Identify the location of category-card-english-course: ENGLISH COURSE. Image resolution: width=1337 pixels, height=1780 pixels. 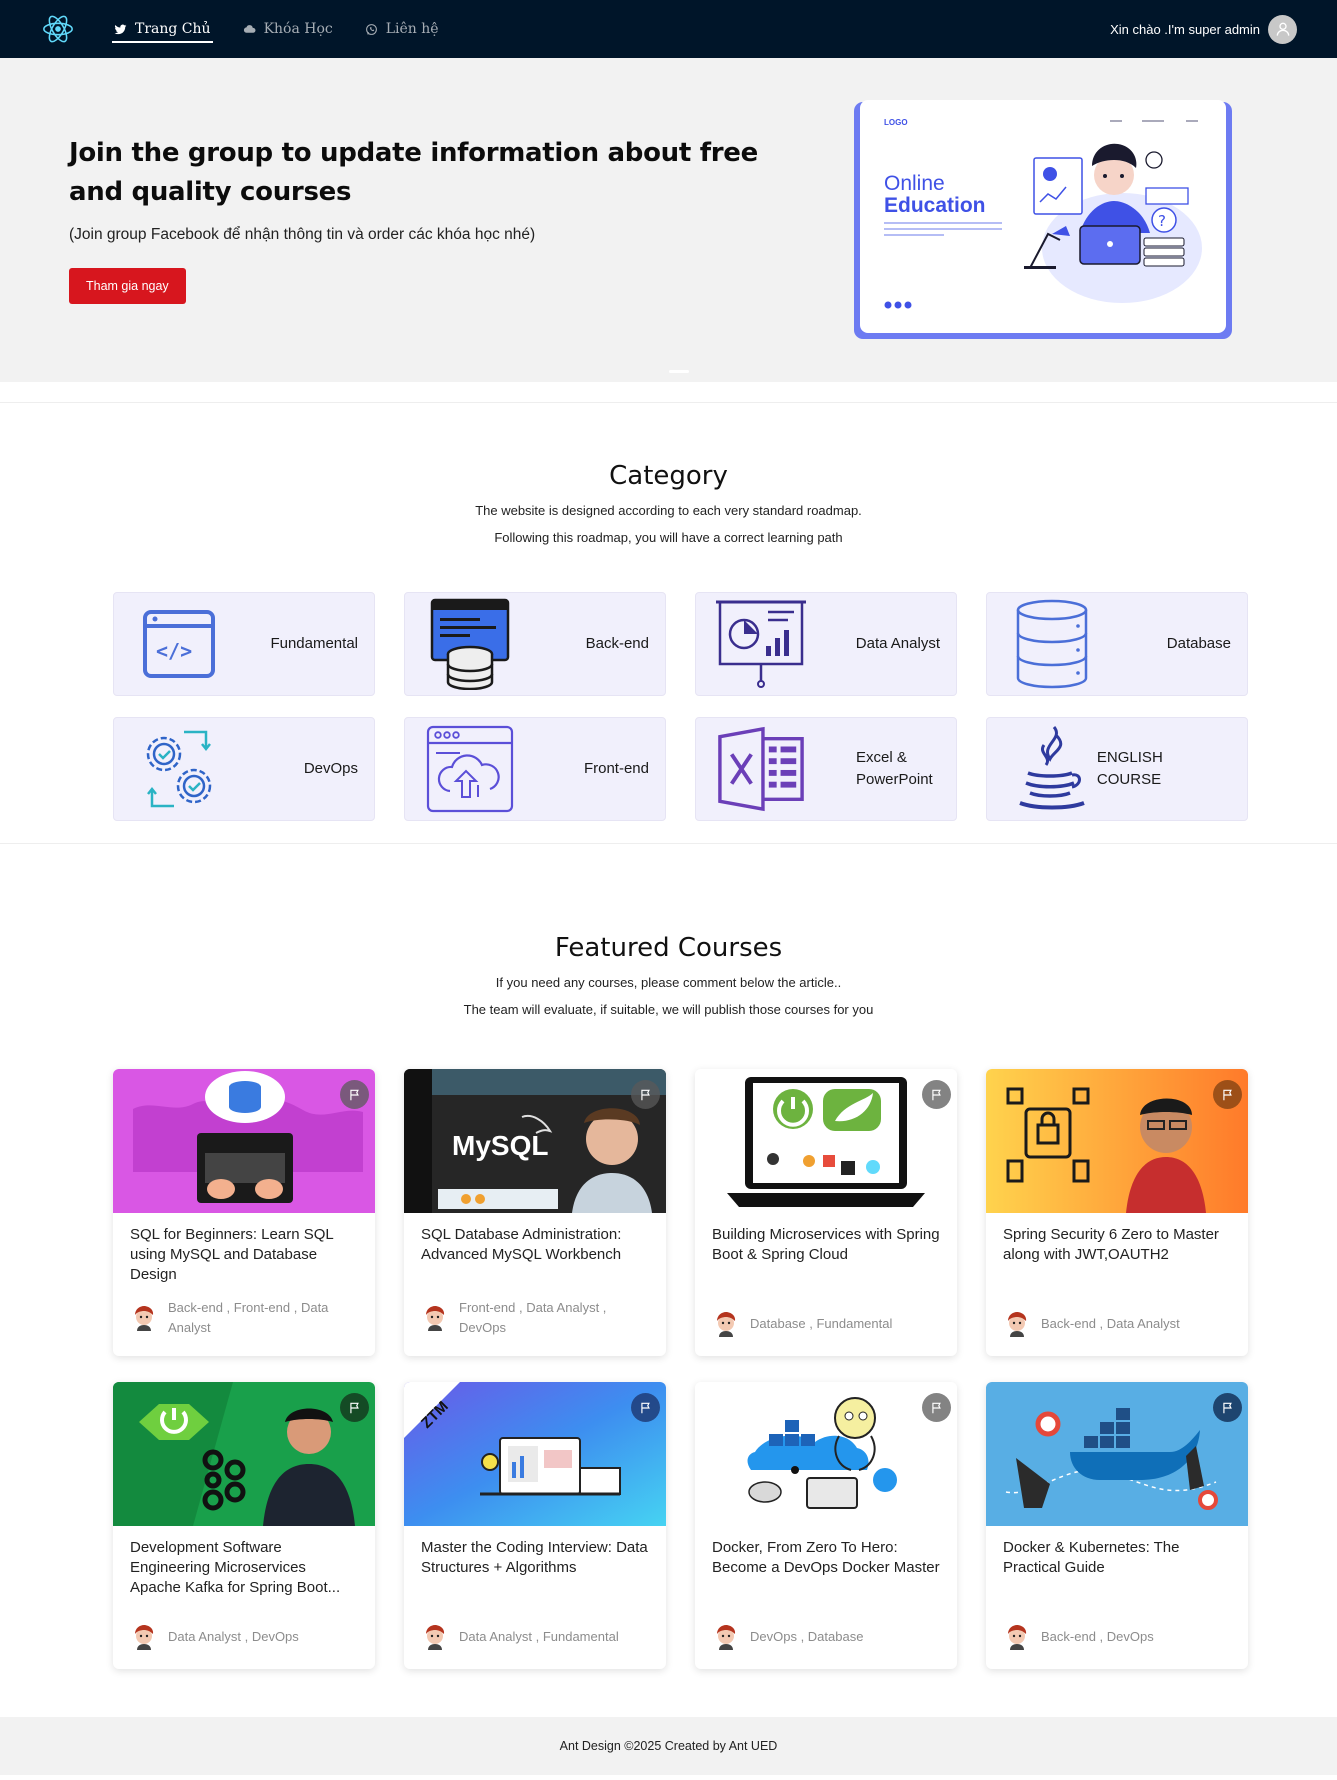
(1117, 769).